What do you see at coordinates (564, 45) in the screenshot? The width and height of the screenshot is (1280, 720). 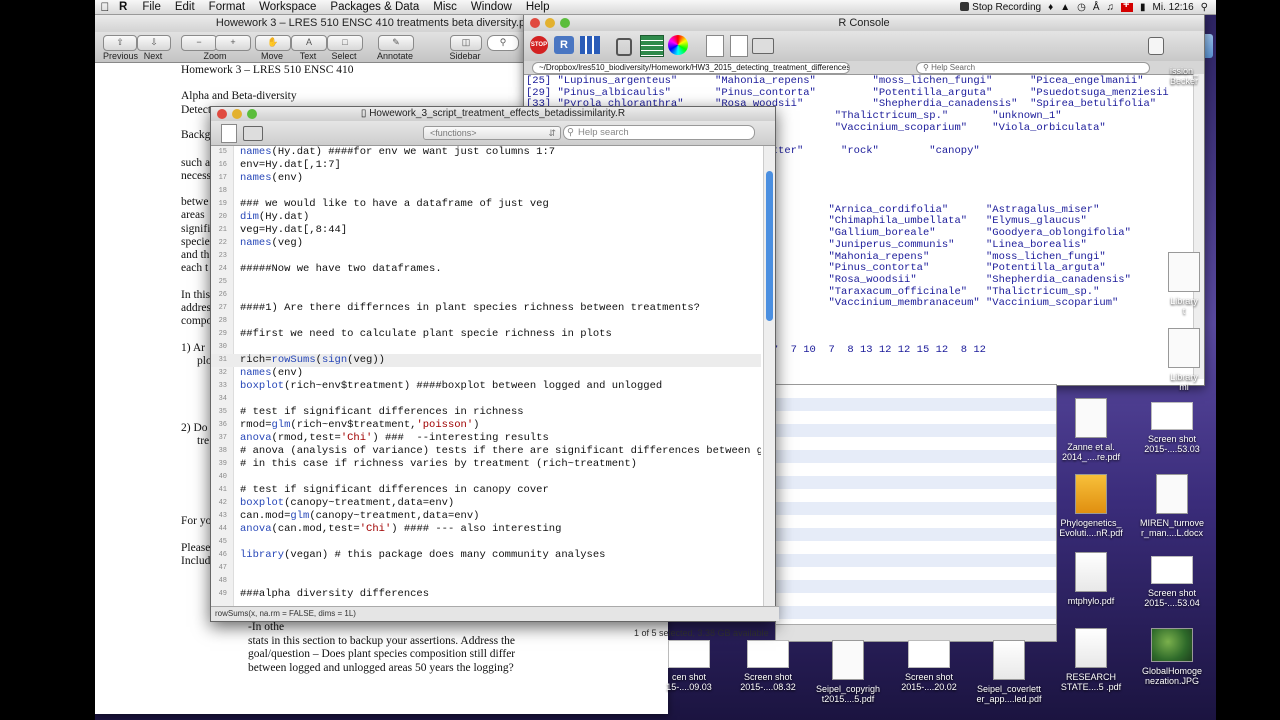 I see `r-logo-icon: R` at bounding box center [564, 45].